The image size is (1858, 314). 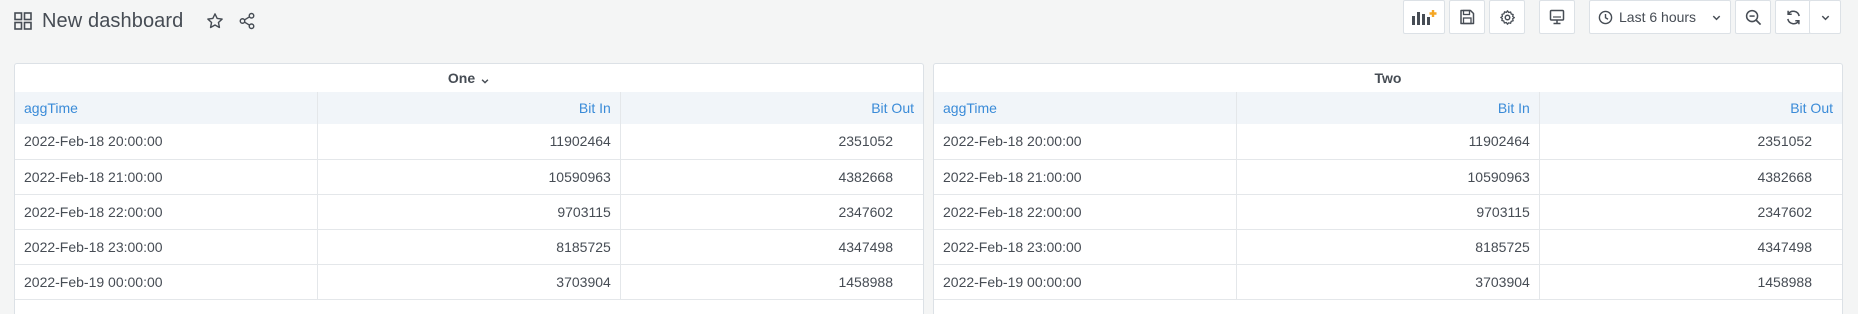 I want to click on add-panel-button, so click(x=1424, y=17).